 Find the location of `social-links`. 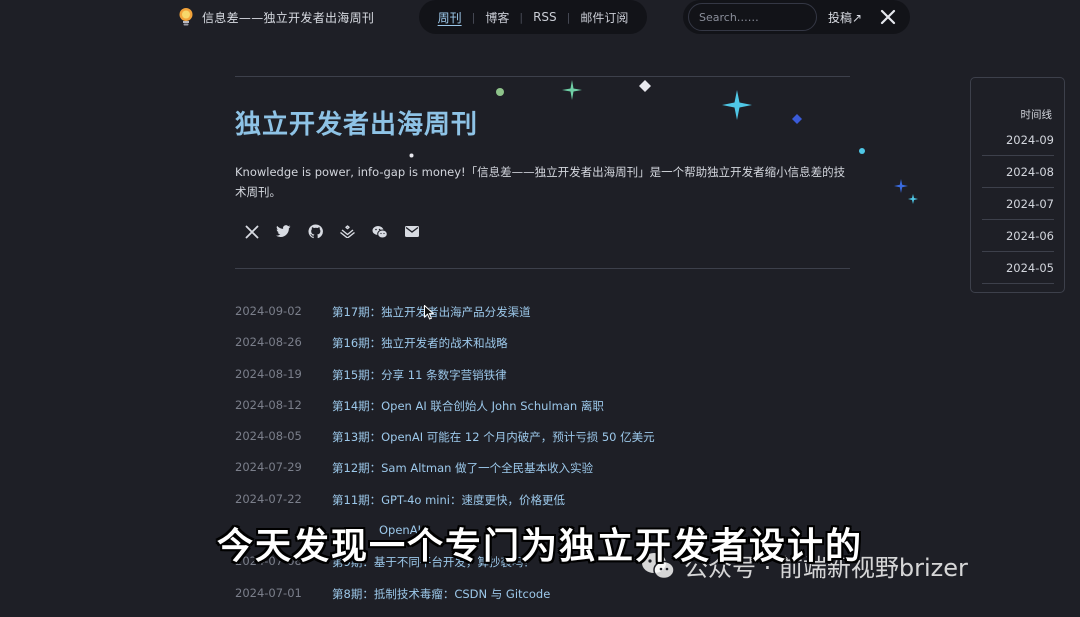

social-links is located at coordinates (331, 231).